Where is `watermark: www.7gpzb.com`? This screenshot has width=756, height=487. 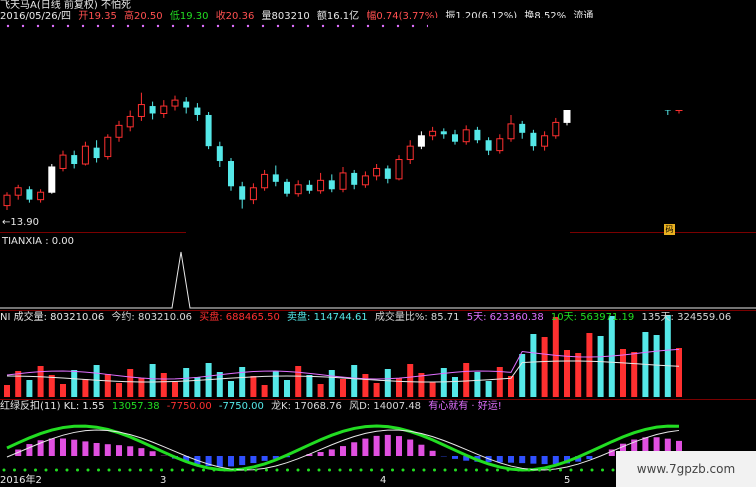
watermark: www.7gpzb.com is located at coordinates (686, 469).